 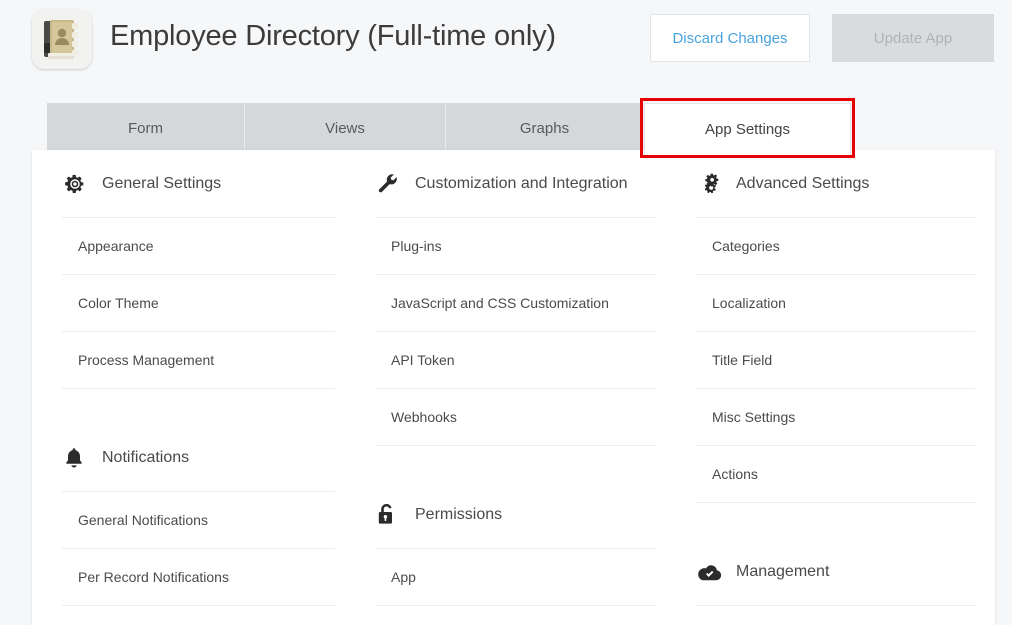 I want to click on bell-icon, so click(x=79, y=458).